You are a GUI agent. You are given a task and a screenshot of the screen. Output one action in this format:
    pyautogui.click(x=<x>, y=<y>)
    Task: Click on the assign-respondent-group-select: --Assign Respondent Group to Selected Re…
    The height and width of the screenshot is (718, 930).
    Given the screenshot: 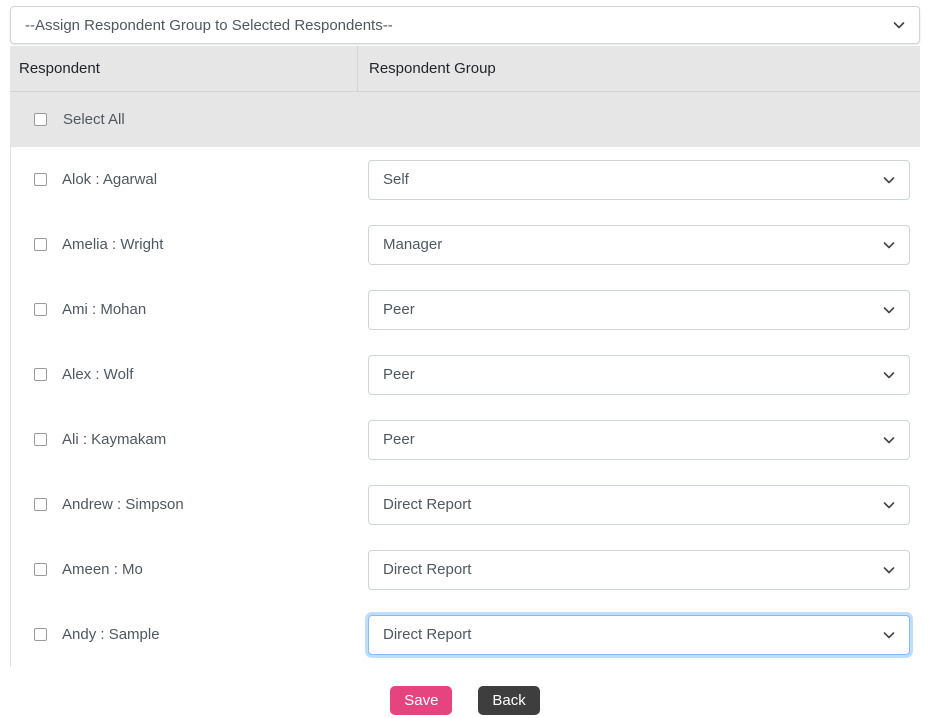 What is the action you would take?
    pyautogui.click(x=465, y=25)
    